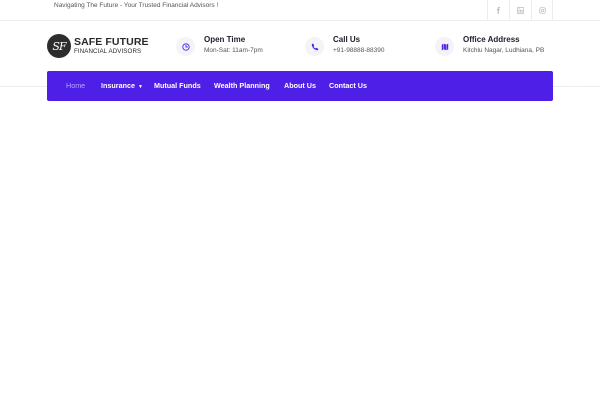  I want to click on linkedin-icon, so click(520, 10).